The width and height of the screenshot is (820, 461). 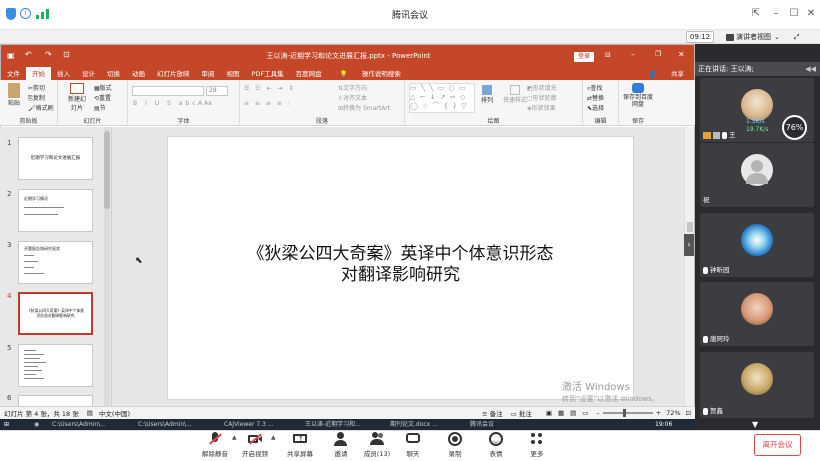 What do you see at coordinates (570, 413) in the screenshot?
I see `view-buttons: ▣▦▤▭` at bounding box center [570, 413].